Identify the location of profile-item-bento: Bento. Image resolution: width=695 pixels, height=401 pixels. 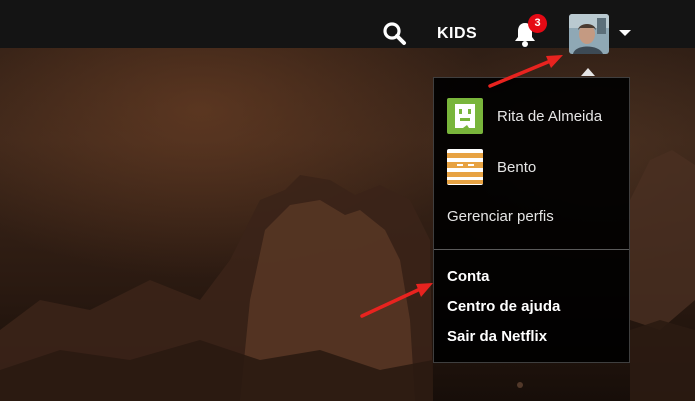
(491, 167).